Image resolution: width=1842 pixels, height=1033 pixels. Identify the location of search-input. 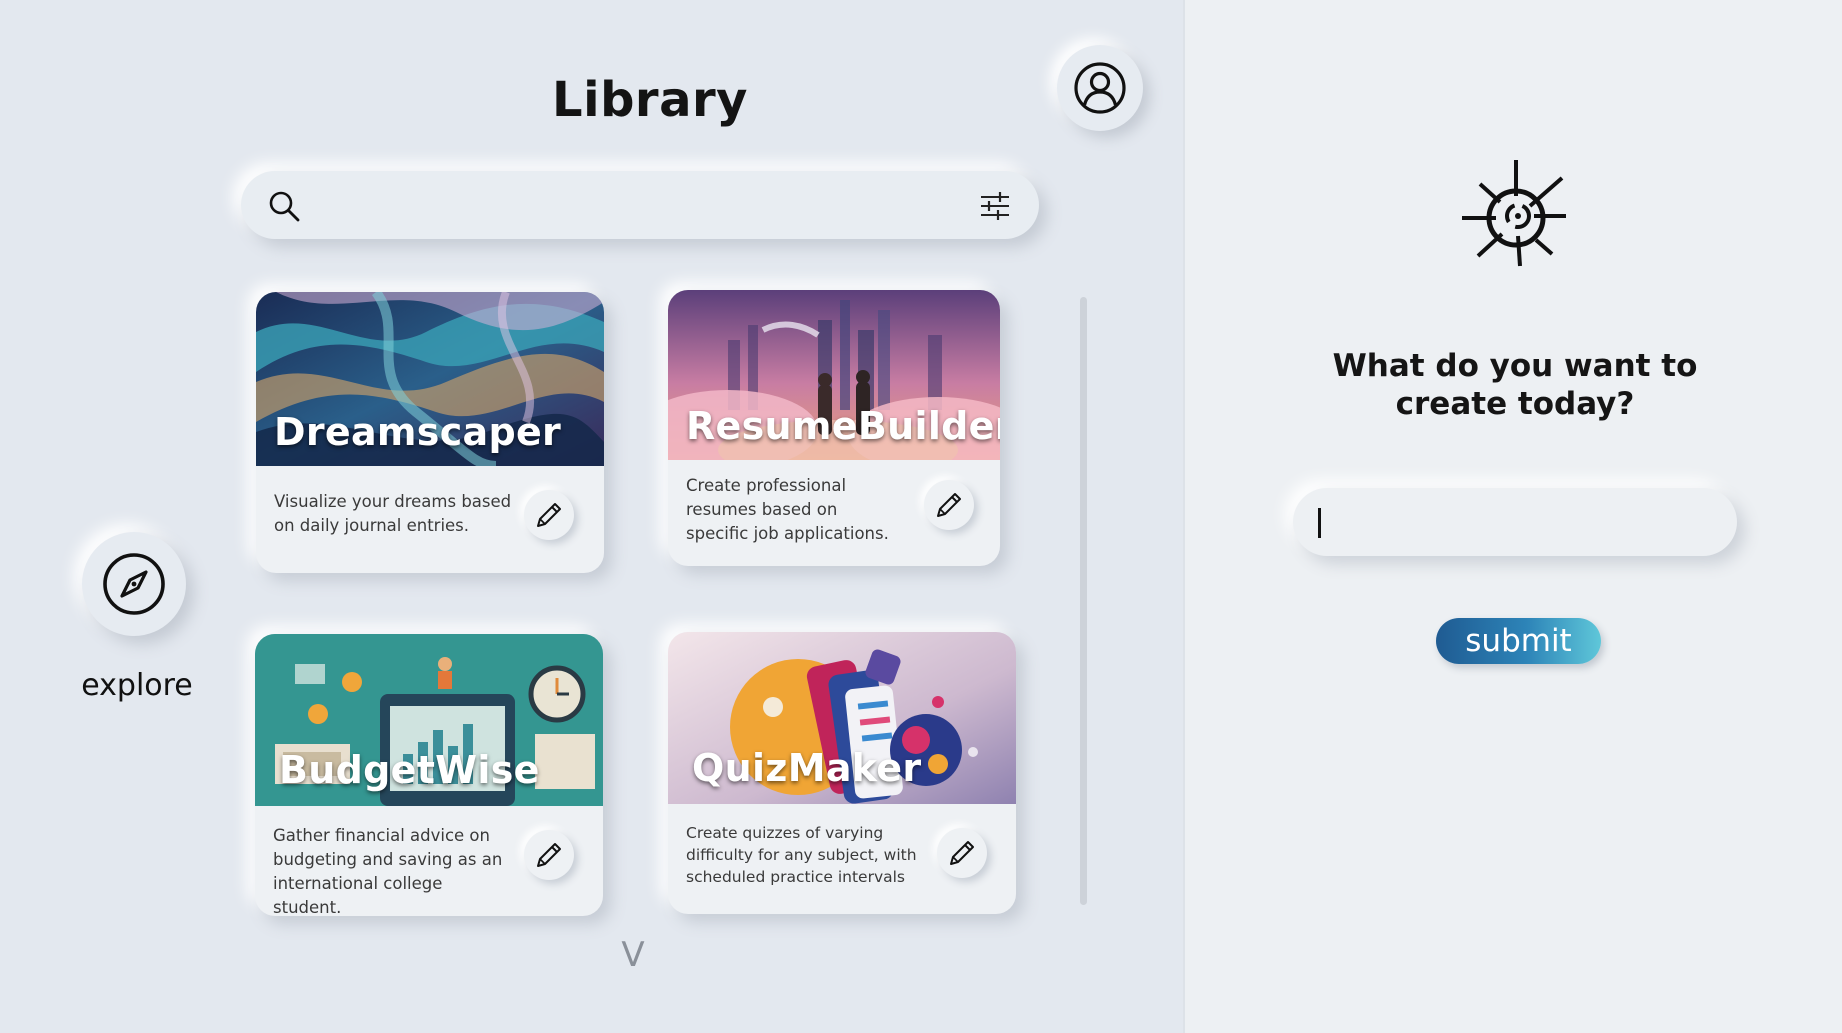
(627, 205).